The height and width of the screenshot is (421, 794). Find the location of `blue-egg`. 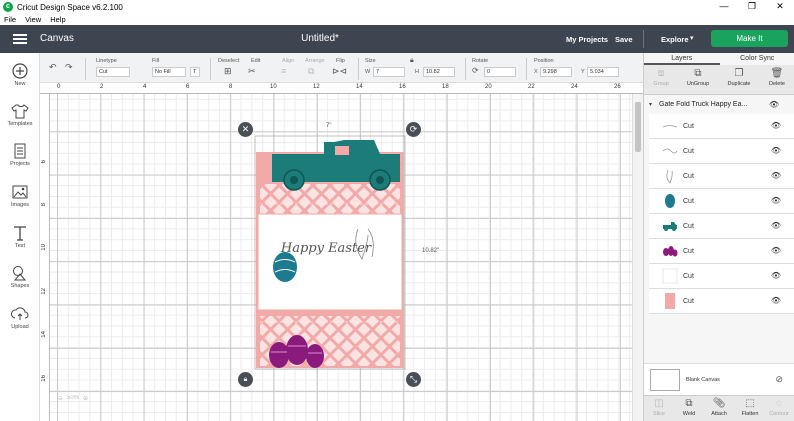

blue-egg is located at coordinates (285, 267).